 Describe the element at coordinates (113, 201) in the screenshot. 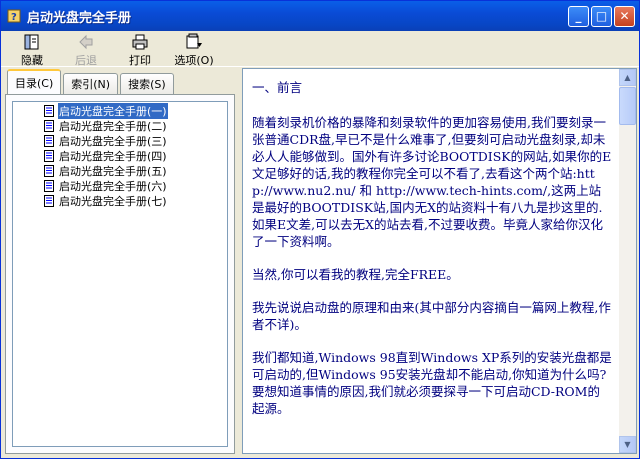

I see `tree-item-label: 启动光盘完全手册(七)` at that location.